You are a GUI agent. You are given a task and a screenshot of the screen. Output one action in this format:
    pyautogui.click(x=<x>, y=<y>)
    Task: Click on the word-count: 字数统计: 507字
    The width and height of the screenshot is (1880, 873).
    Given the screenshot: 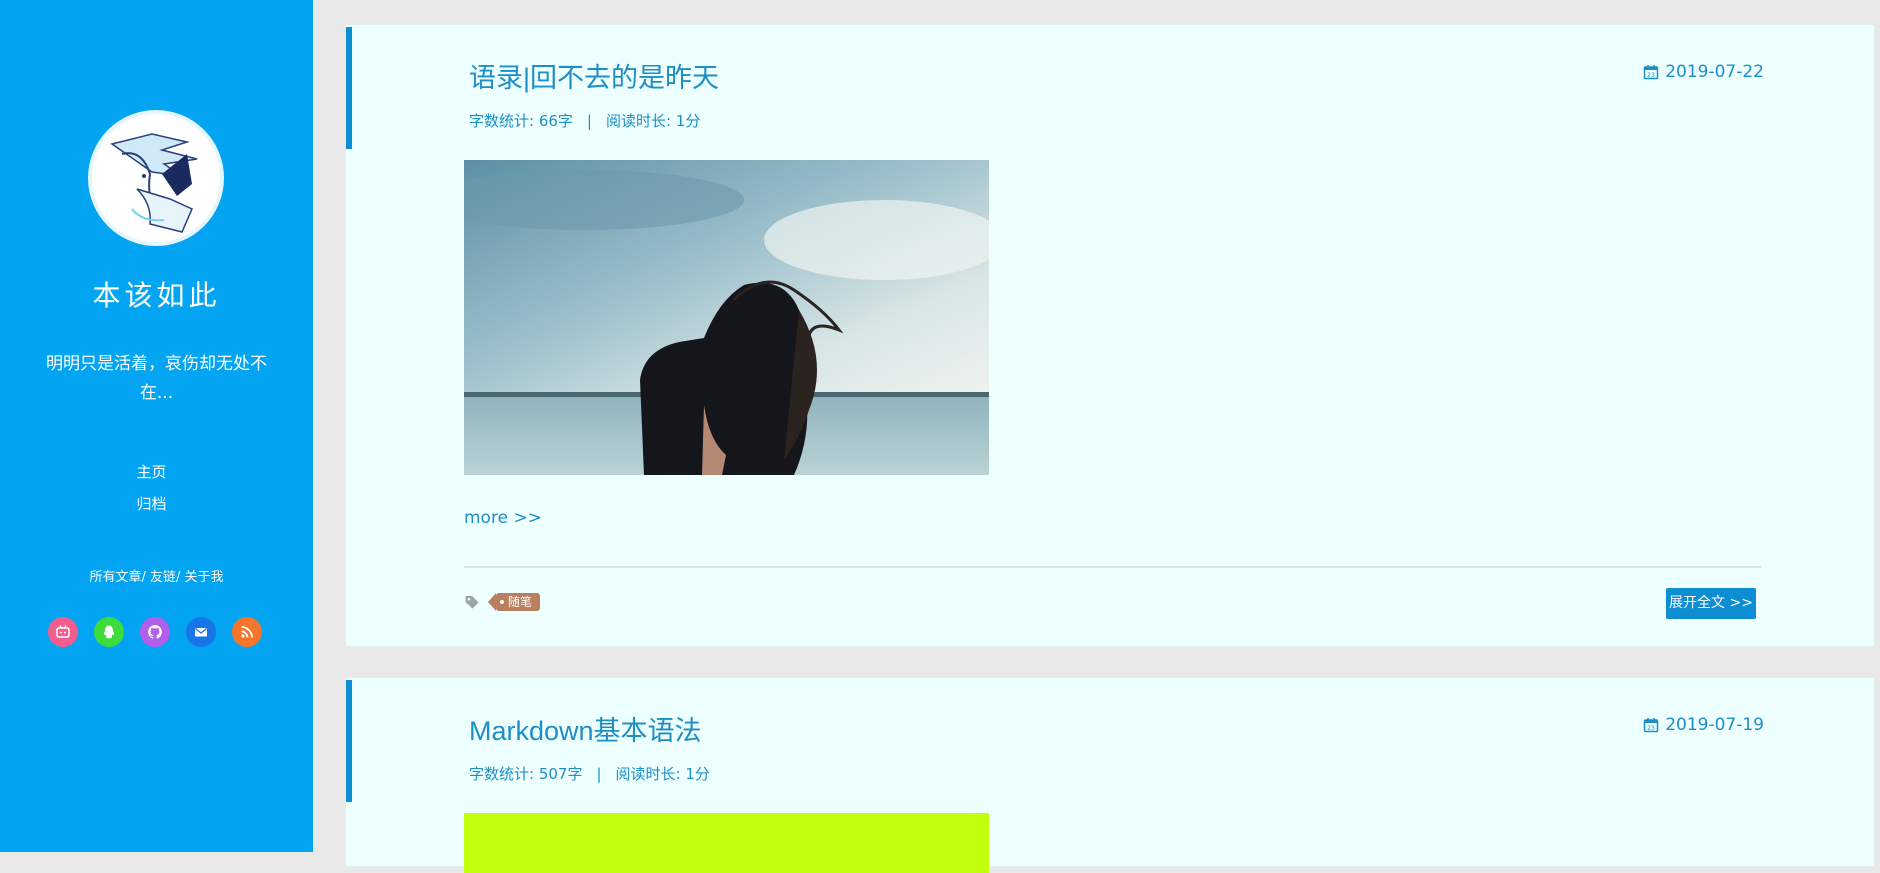 What is the action you would take?
    pyautogui.click(x=526, y=774)
    